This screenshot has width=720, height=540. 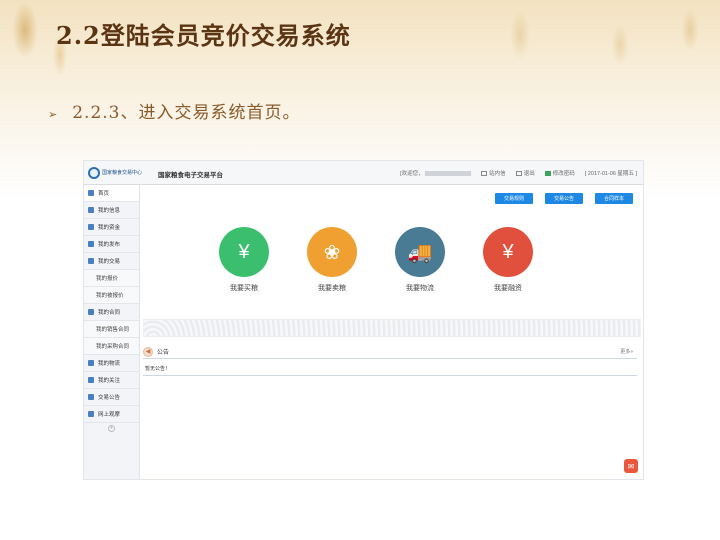 I want to click on sidebar-item-contracts: 我的合同, so click(x=111, y=312).